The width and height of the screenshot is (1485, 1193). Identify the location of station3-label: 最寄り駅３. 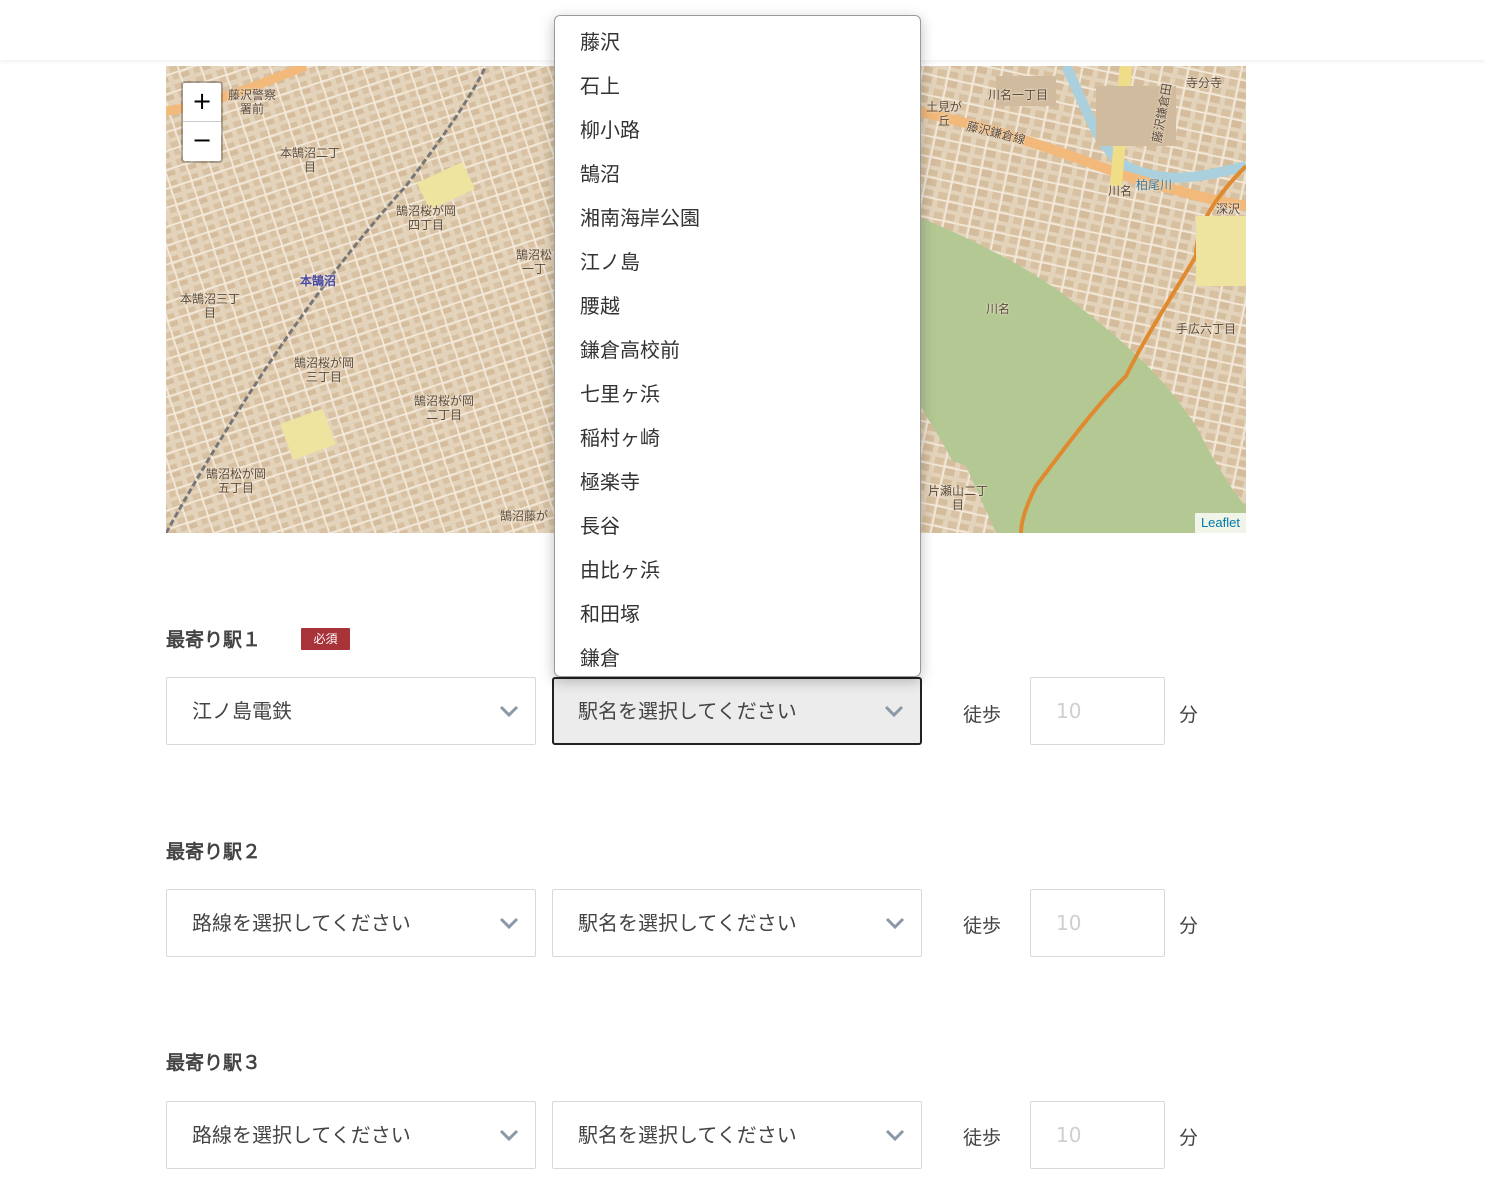
(214, 1063).